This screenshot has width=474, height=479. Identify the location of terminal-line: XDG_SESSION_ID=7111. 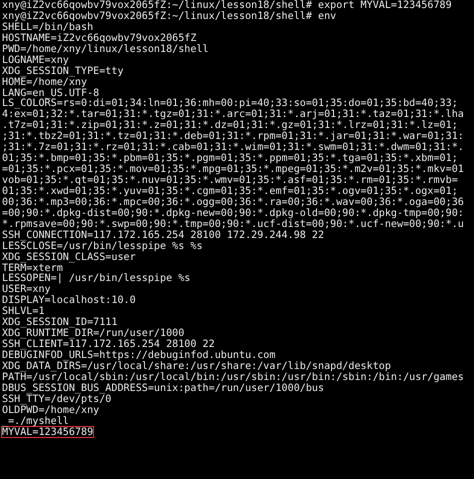
(59, 322).